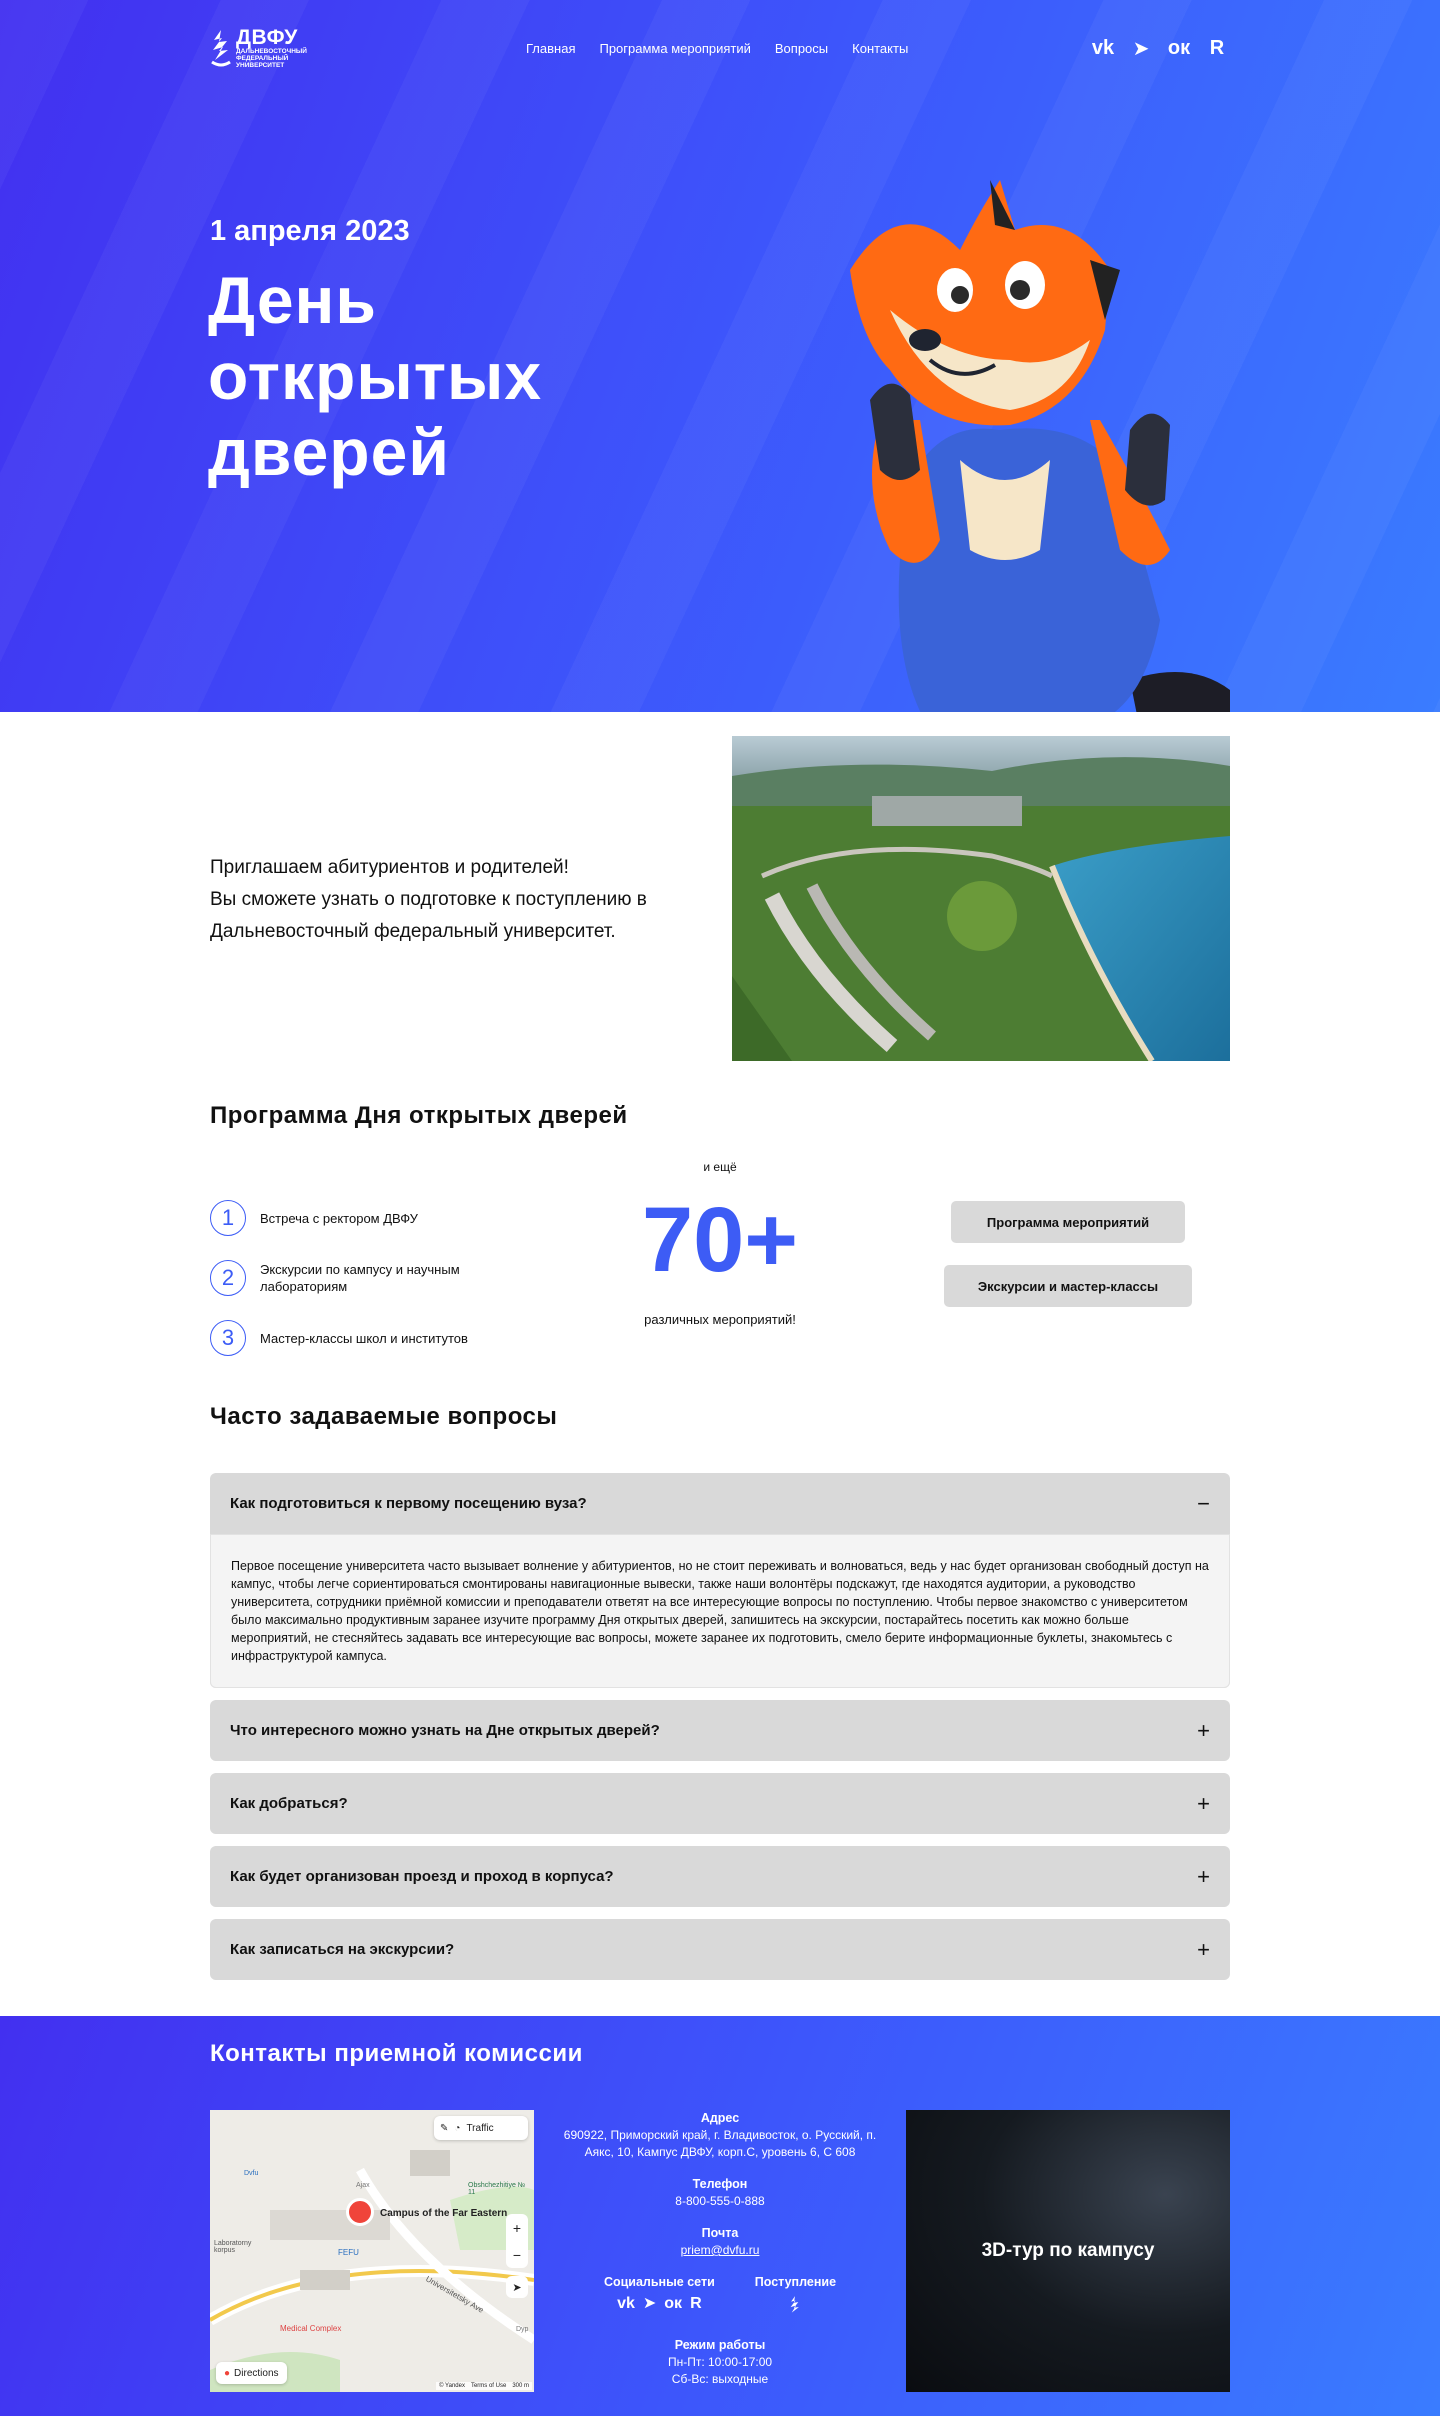 This screenshot has width=1440, height=2416. What do you see at coordinates (360, 2212) in the screenshot?
I see `campus-pin-icon` at bounding box center [360, 2212].